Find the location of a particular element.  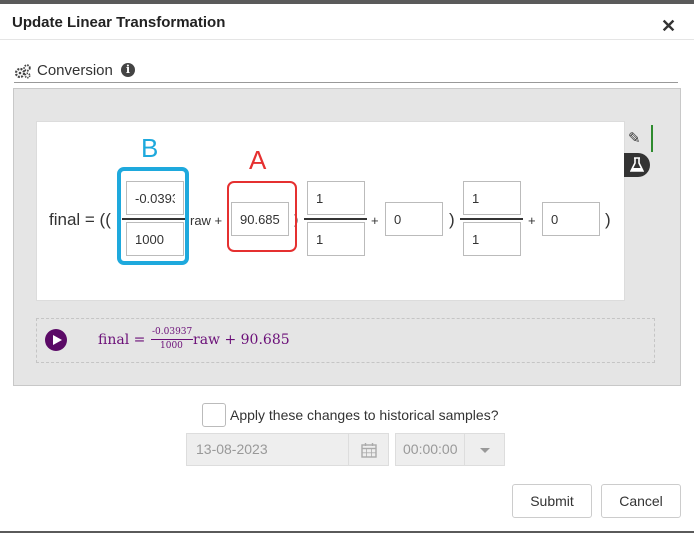

cancel-button: Cancel is located at coordinates (641, 501).